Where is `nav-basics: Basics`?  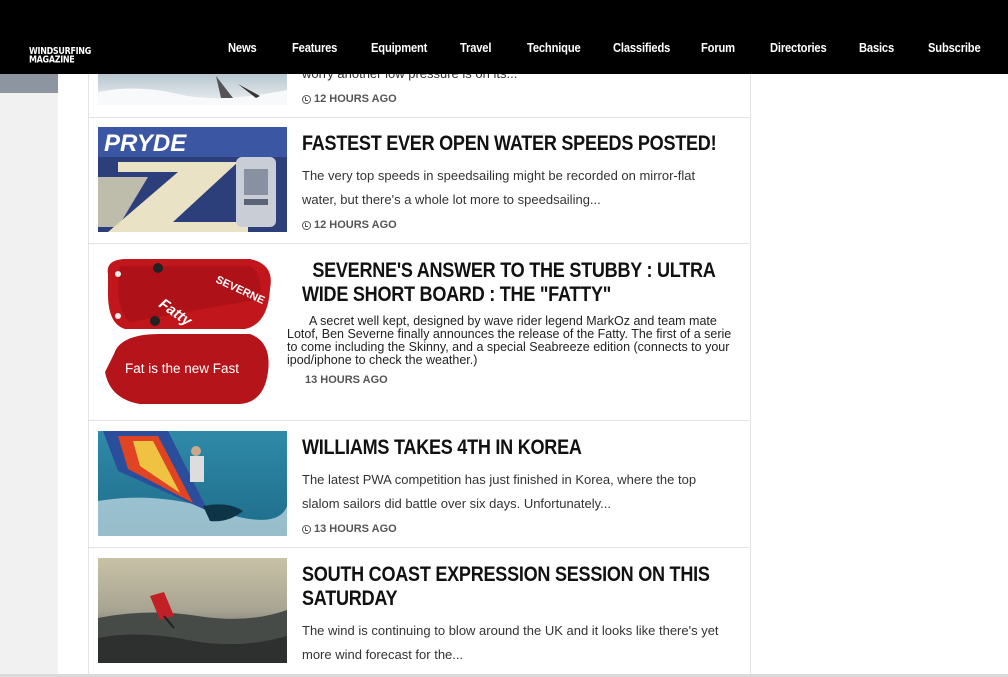
nav-basics: Basics is located at coordinates (876, 47).